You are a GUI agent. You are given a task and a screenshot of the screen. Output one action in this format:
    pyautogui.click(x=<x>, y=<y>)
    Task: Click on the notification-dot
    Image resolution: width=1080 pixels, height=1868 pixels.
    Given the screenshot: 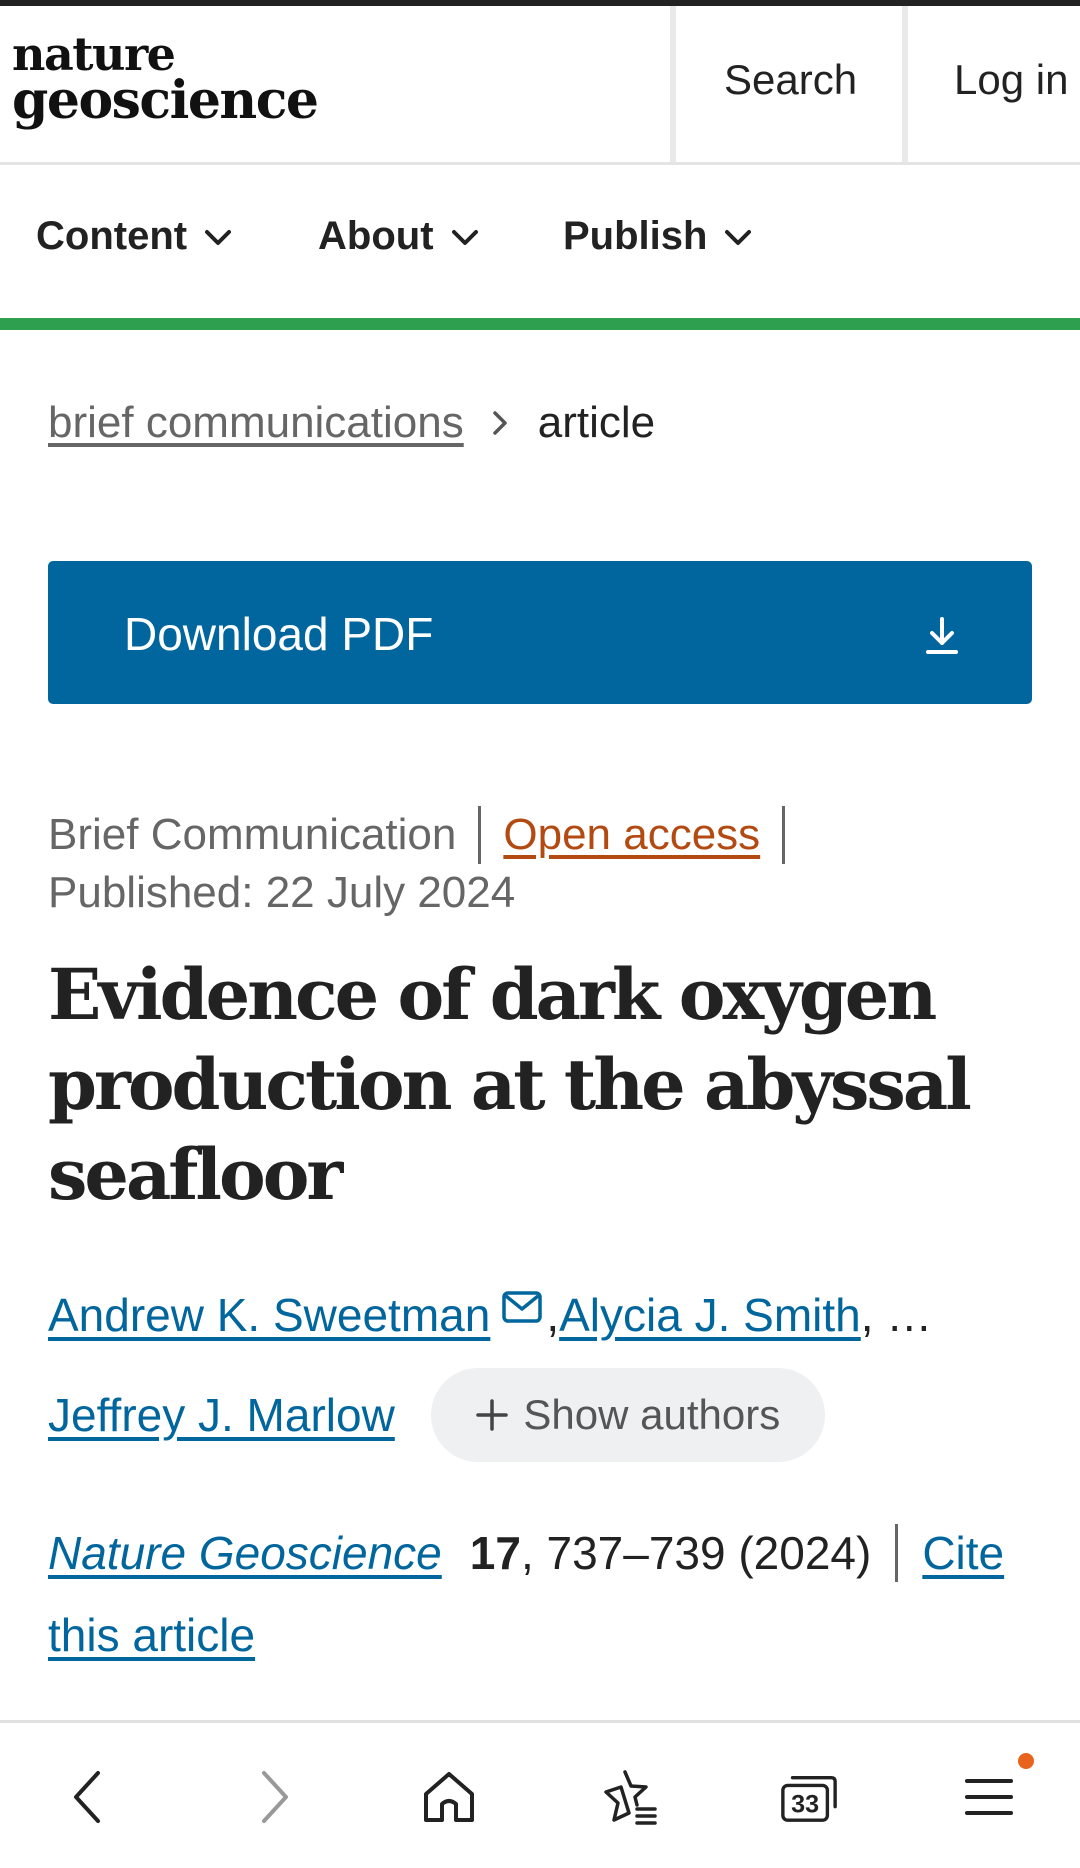 What is the action you would take?
    pyautogui.click(x=1026, y=1761)
    